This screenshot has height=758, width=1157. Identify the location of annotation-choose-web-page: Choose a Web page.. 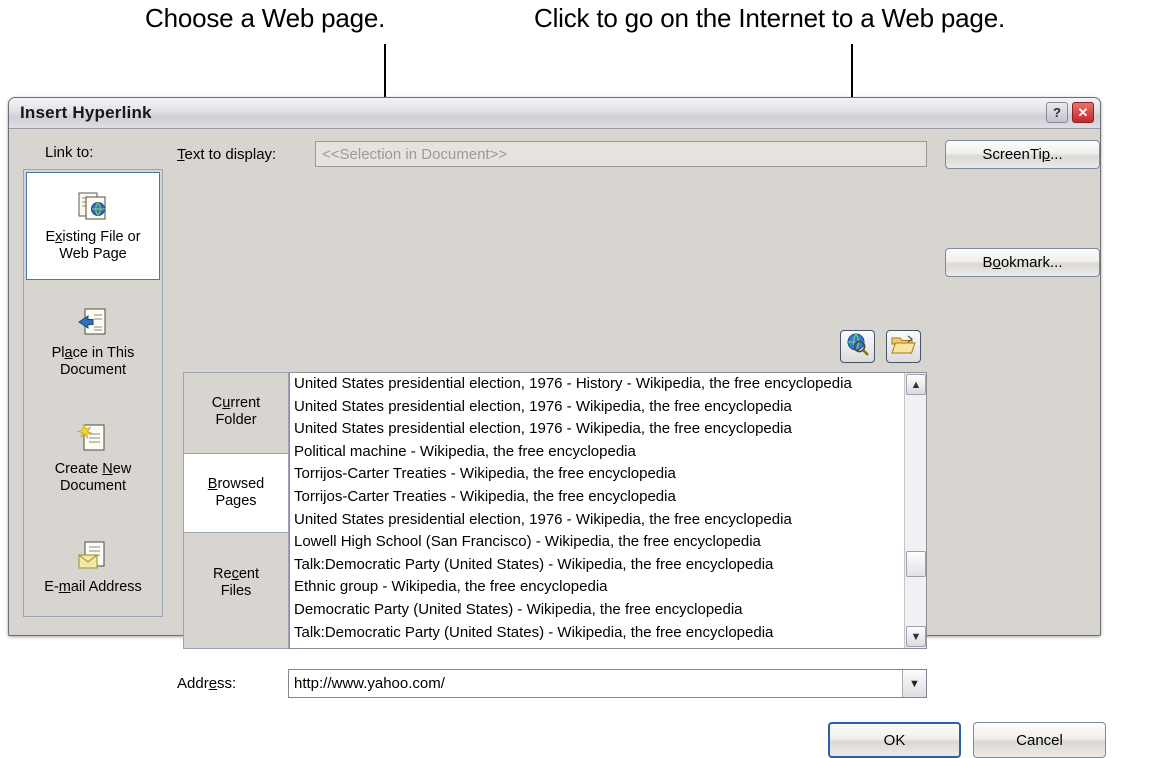
(265, 18).